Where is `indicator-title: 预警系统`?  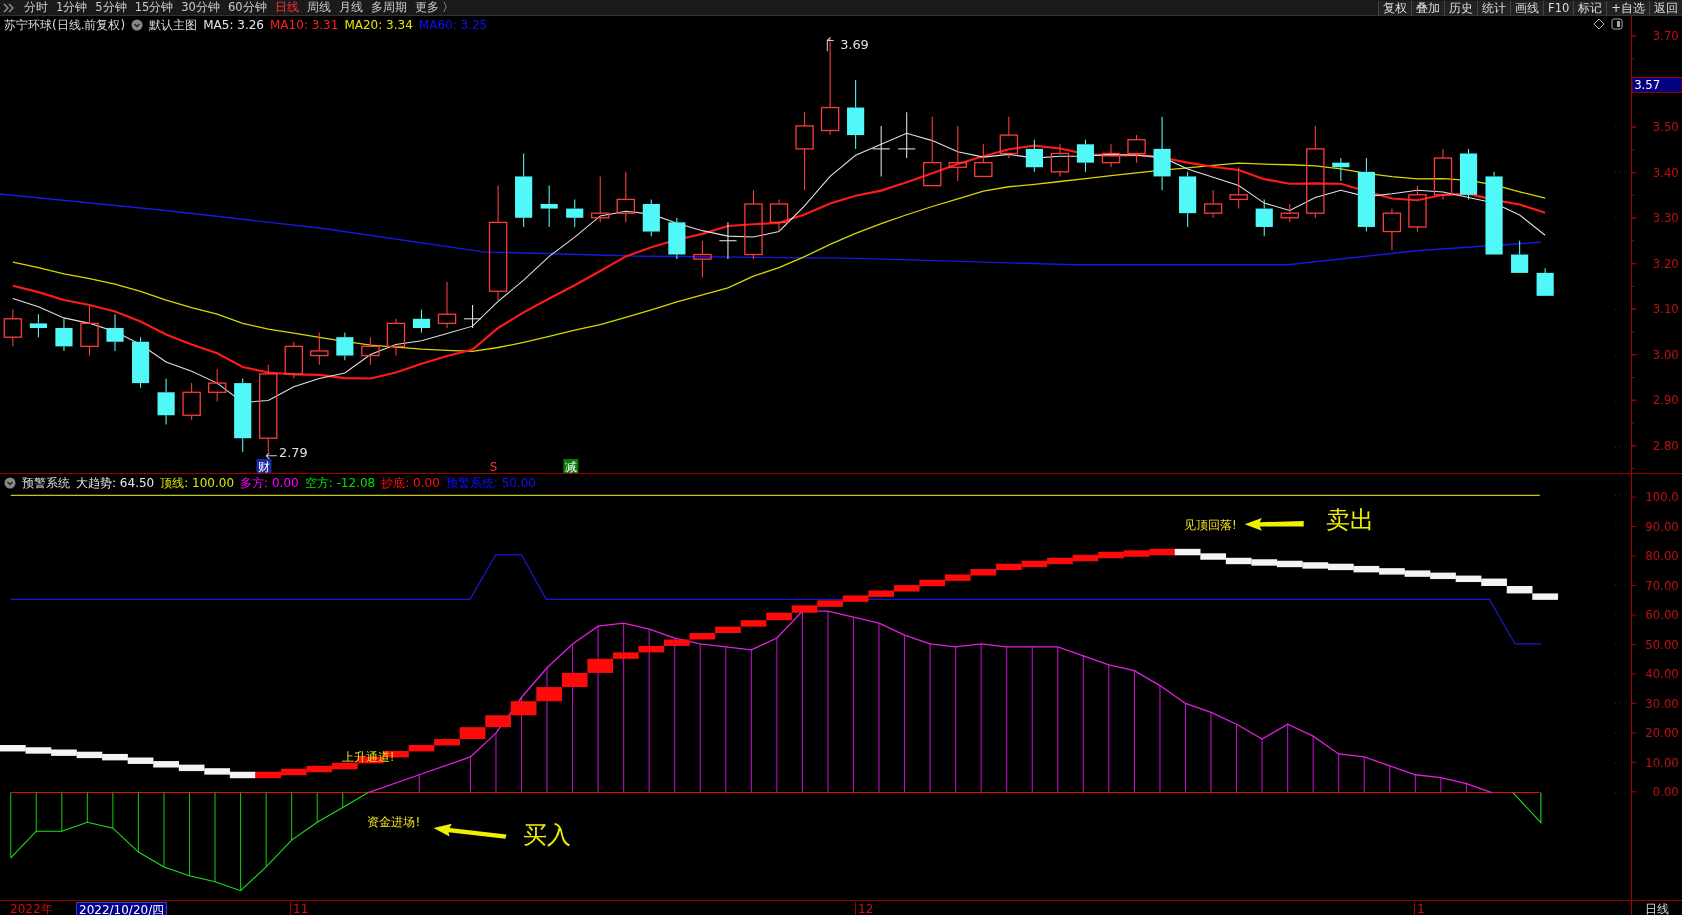
indicator-title: 预警系统 is located at coordinates (46, 483).